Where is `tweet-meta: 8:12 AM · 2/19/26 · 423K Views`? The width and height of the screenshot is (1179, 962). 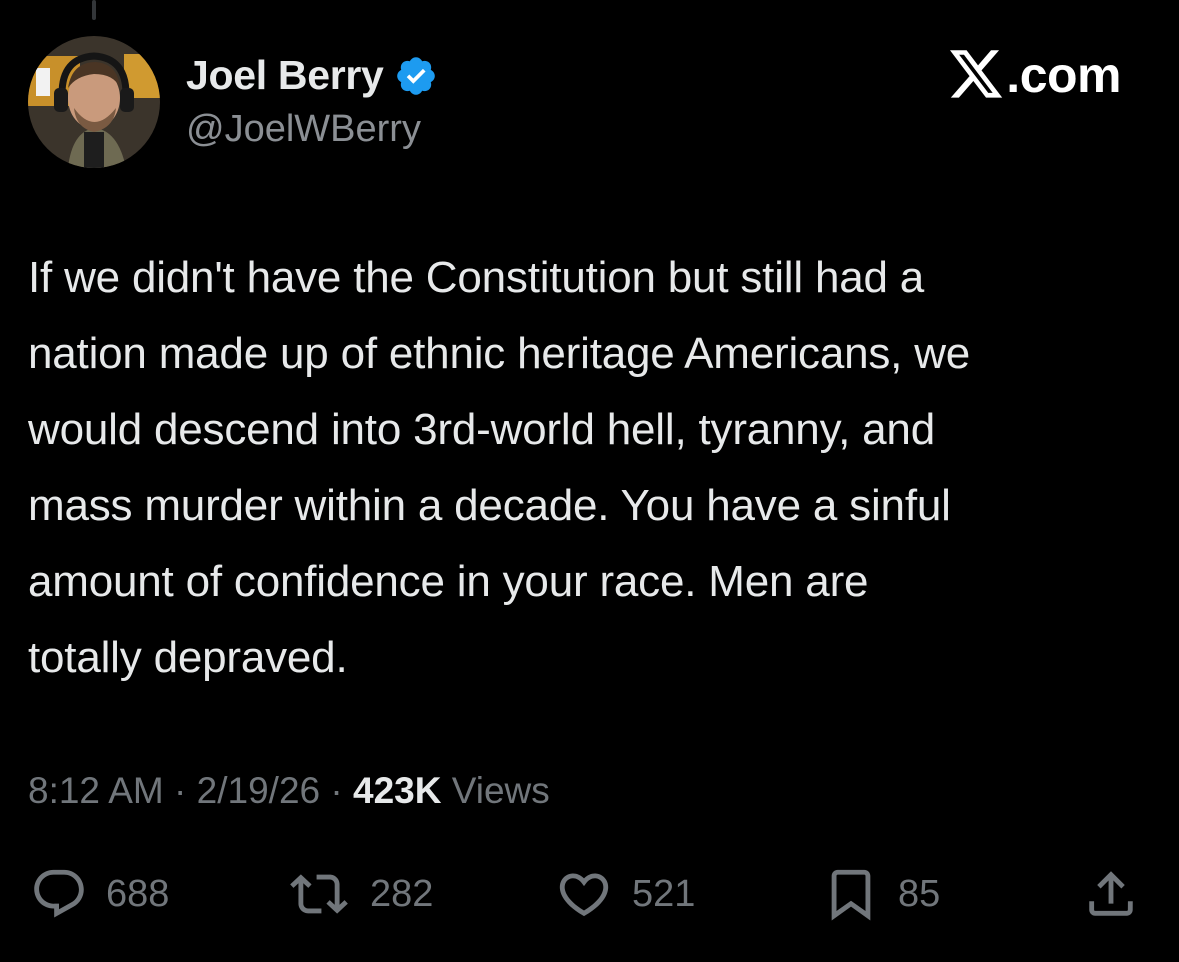
tweet-meta: 8:12 AM · 2/19/26 · 423K Views is located at coordinates (289, 791).